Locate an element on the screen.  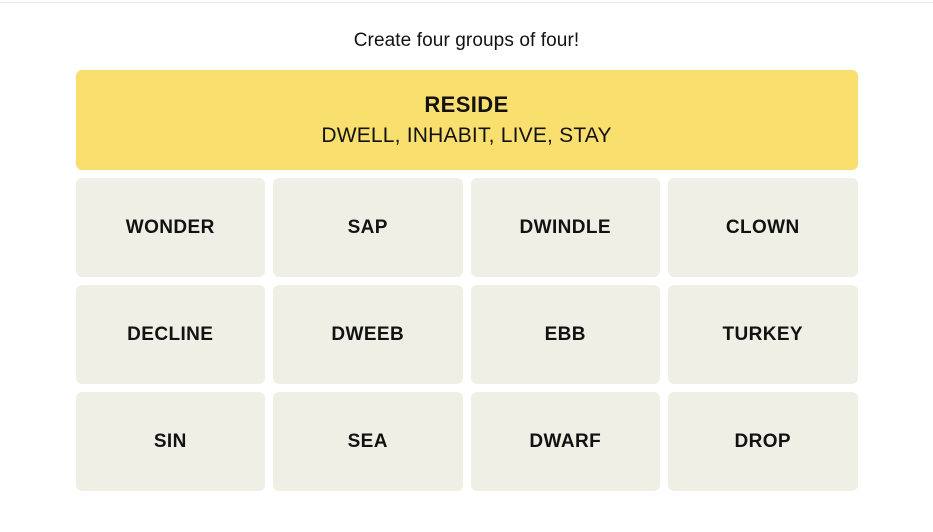
word-tile-label: TURKEY is located at coordinates (762, 334).